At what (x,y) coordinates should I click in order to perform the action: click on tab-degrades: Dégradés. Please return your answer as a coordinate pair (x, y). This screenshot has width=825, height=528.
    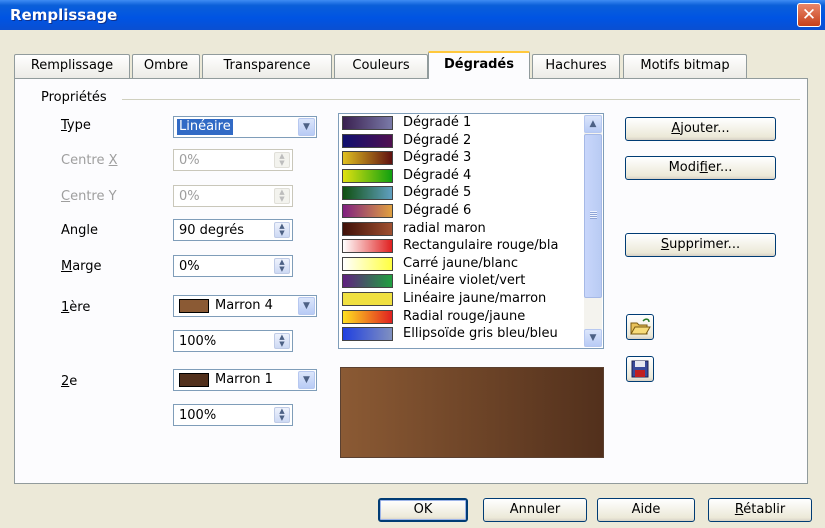
    Looking at the image, I should click on (479, 65).